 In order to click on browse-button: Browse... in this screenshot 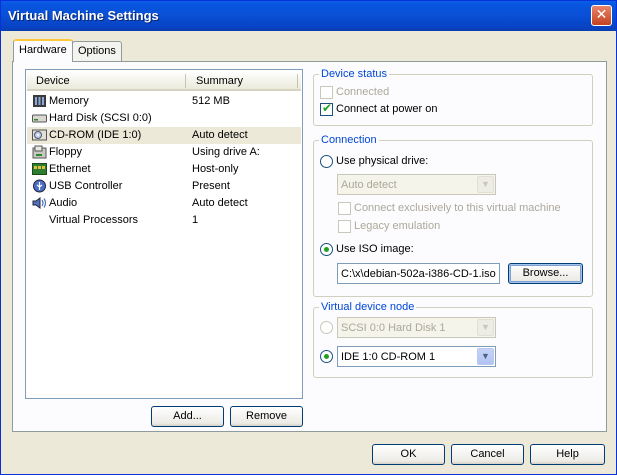, I will do `click(545, 273)`.